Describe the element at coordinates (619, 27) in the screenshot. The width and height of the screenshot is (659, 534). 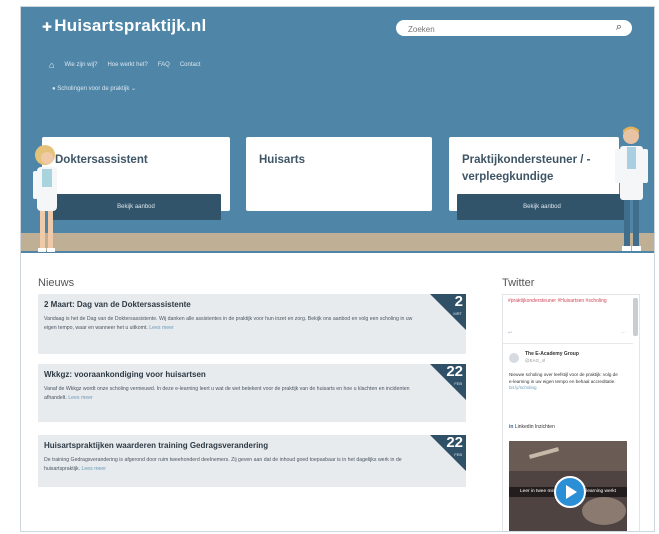
I see `search-icon: ⌕` at that location.